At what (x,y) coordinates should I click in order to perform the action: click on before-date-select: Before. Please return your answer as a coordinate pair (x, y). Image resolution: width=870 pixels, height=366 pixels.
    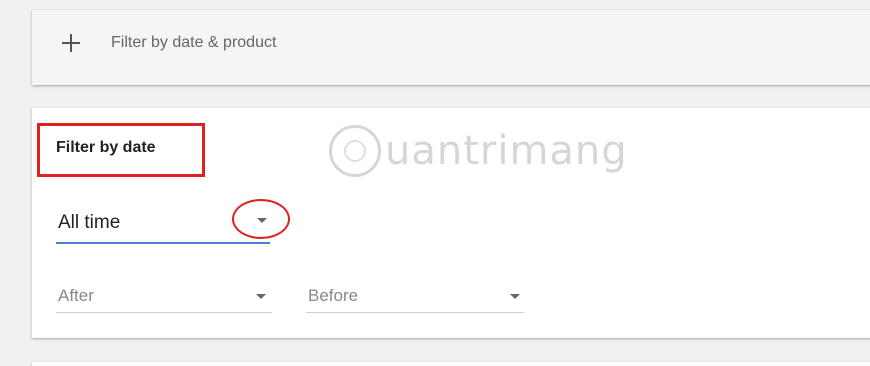
    Looking at the image, I should click on (415, 298).